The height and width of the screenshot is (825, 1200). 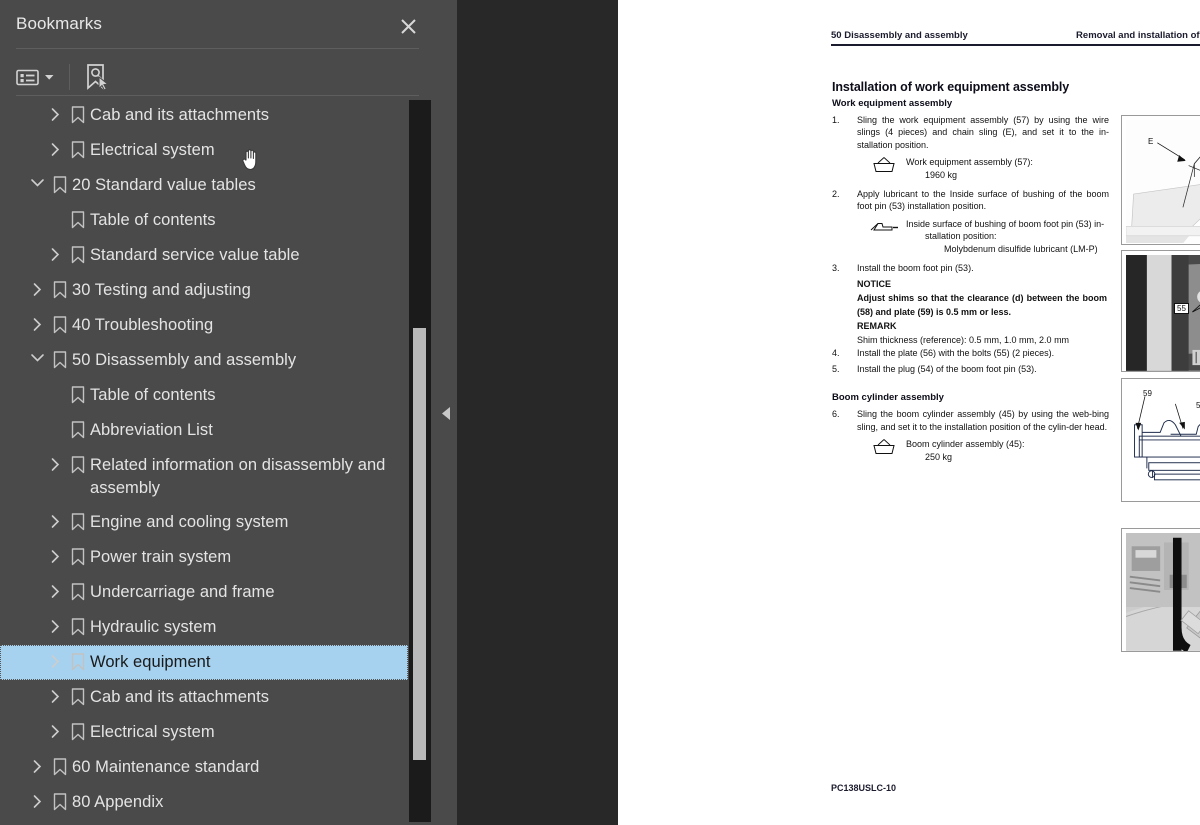 What do you see at coordinates (152, 150) in the screenshot?
I see `bookmark-item-label: Electrical system` at bounding box center [152, 150].